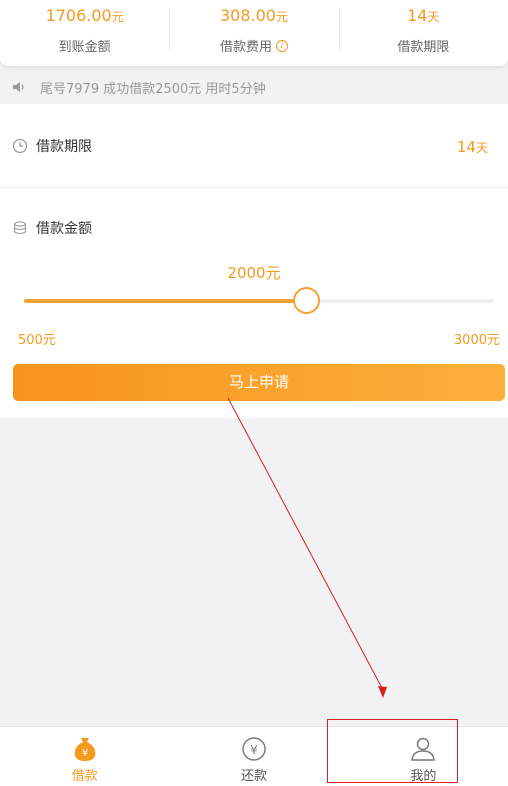 Image resolution: width=508 pixels, height=786 pixels. I want to click on apply-now-button: 马上申请, so click(259, 382).